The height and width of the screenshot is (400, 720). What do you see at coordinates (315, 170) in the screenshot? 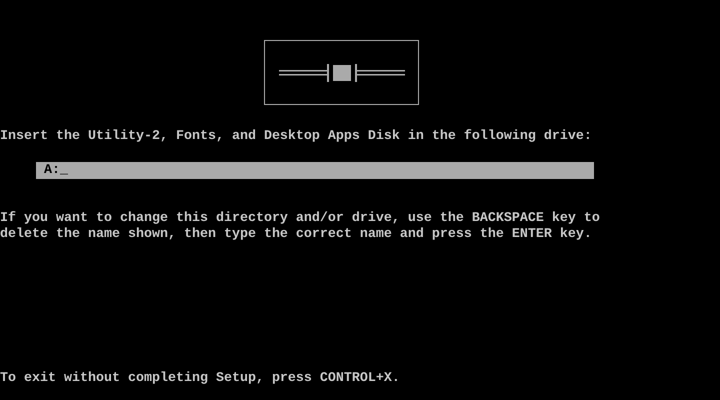
I see `drive-input-field: A:_` at bounding box center [315, 170].